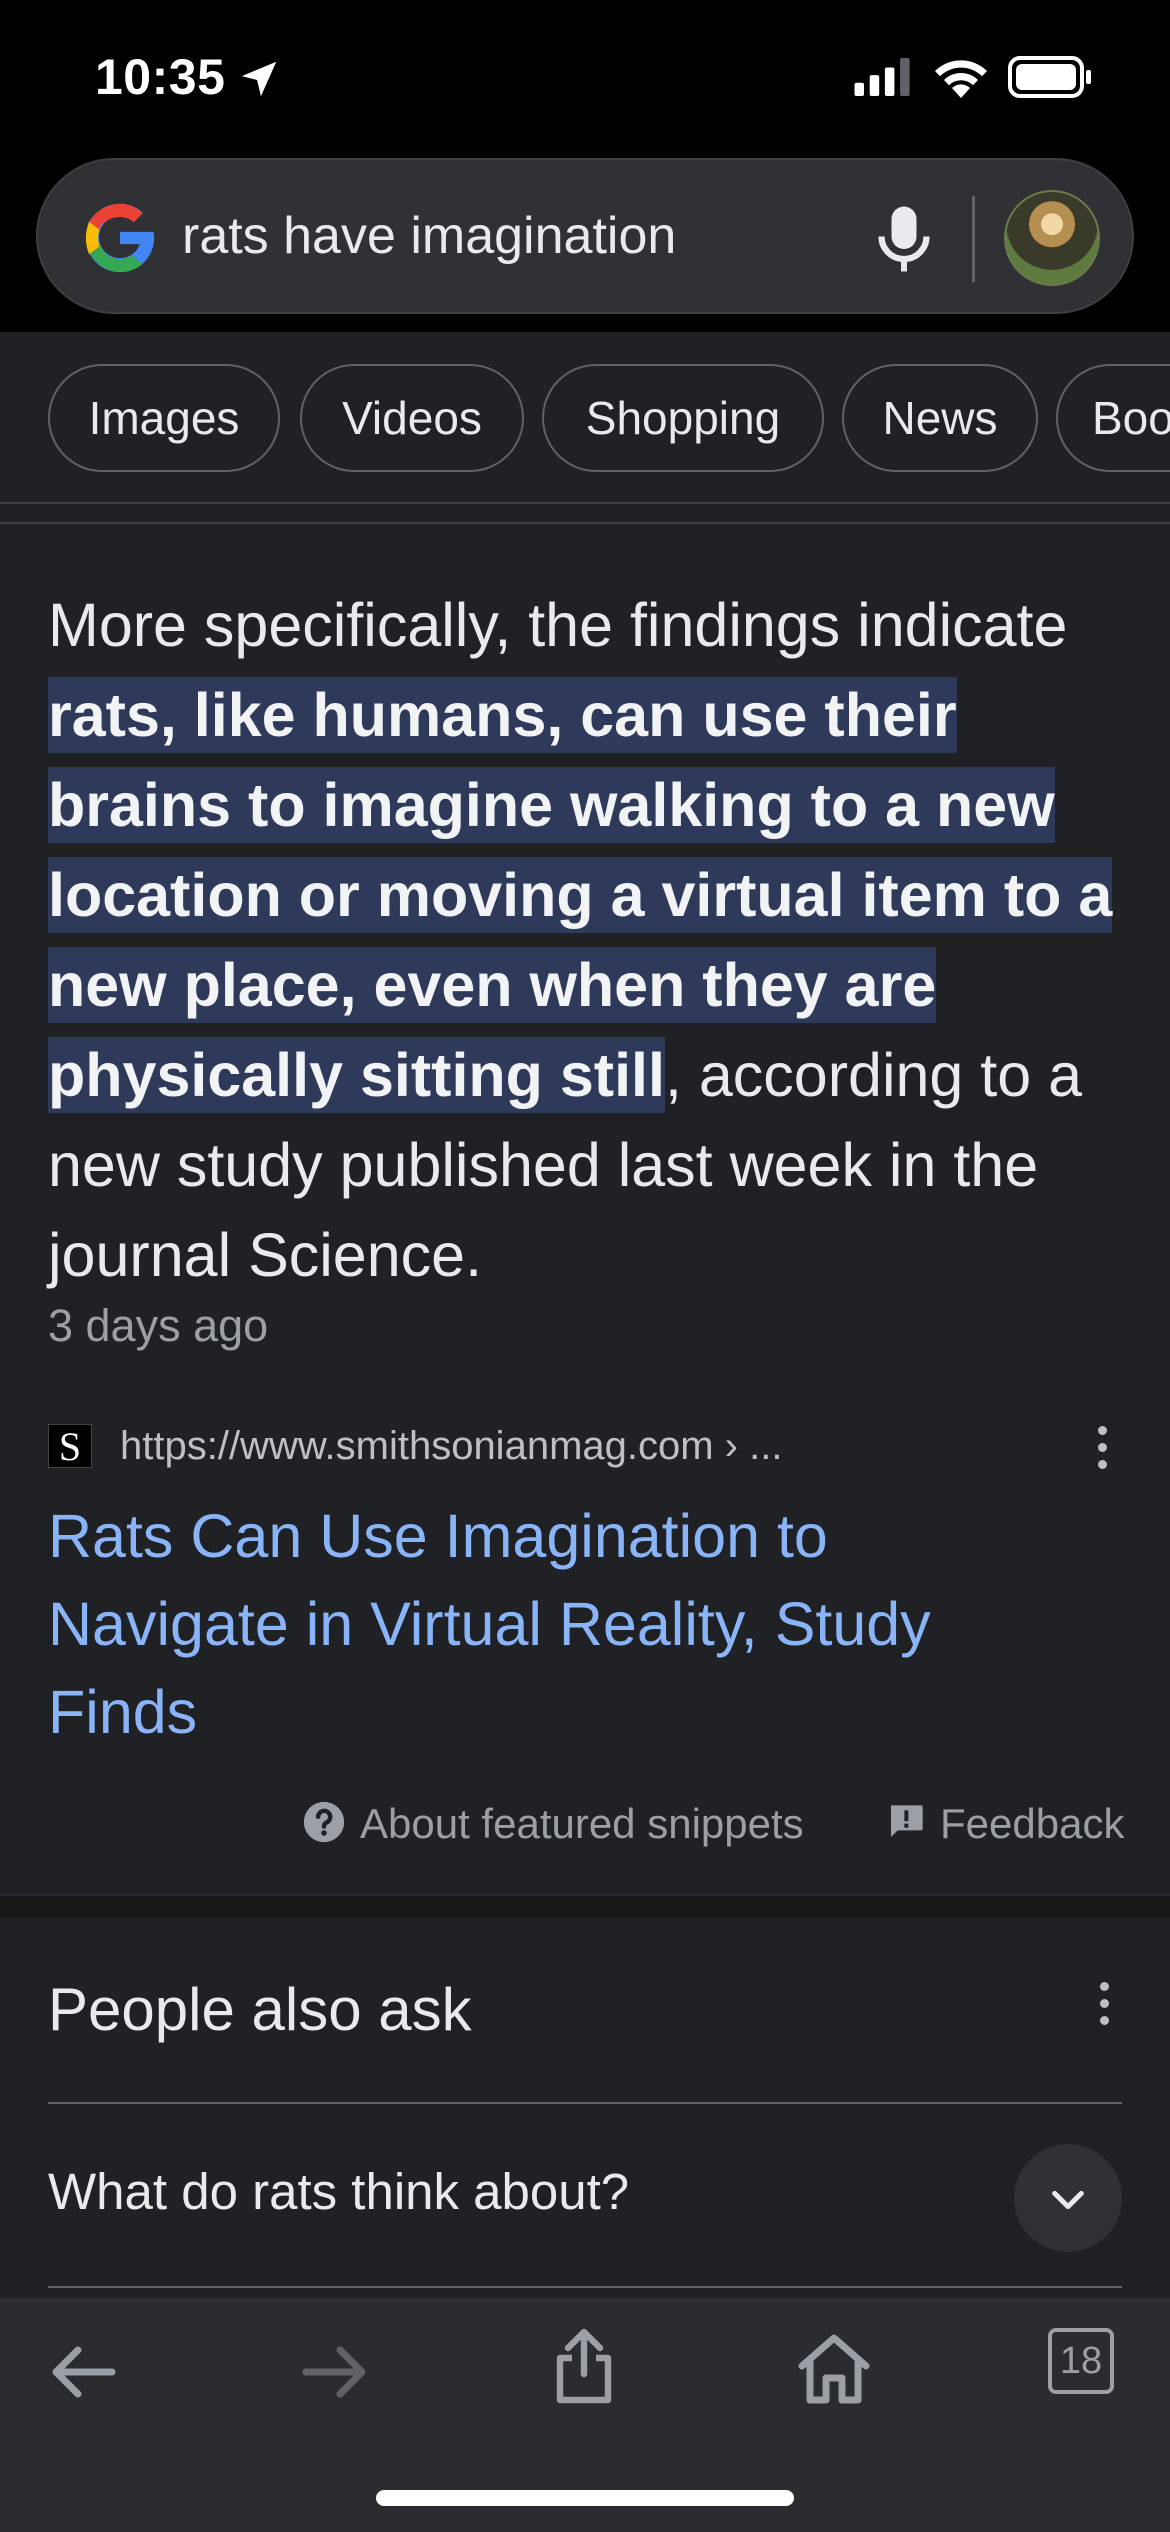  I want to click on header: 10:35 rats have imagination, so click(585, 166).